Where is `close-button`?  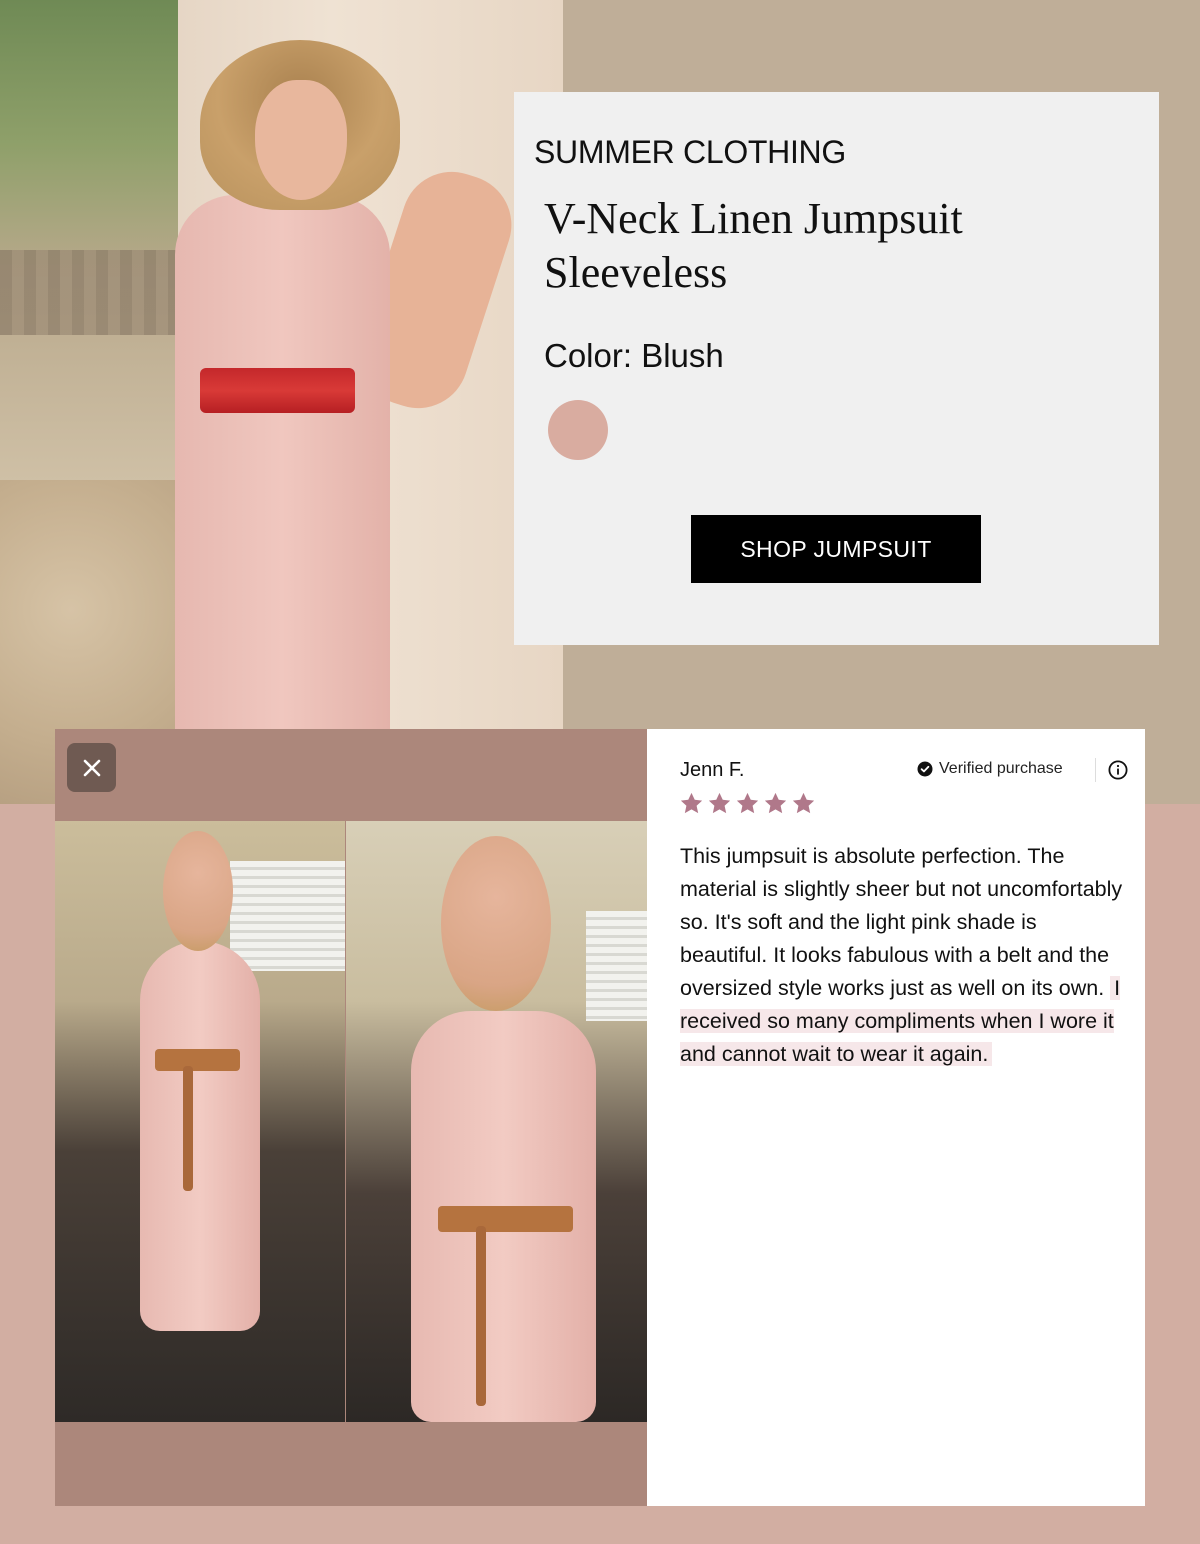 close-button is located at coordinates (91, 767).